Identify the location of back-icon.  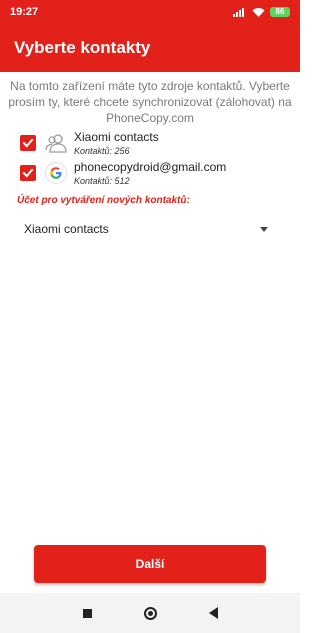
(213, 613).